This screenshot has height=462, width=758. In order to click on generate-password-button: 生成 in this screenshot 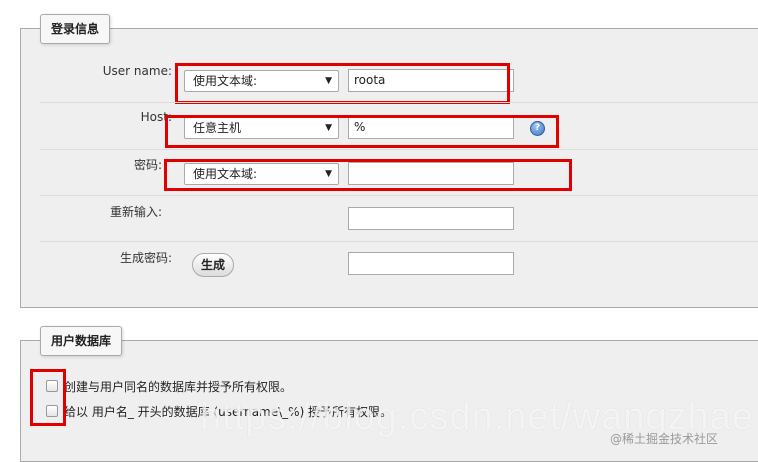, I will do `click(213, 265)`.